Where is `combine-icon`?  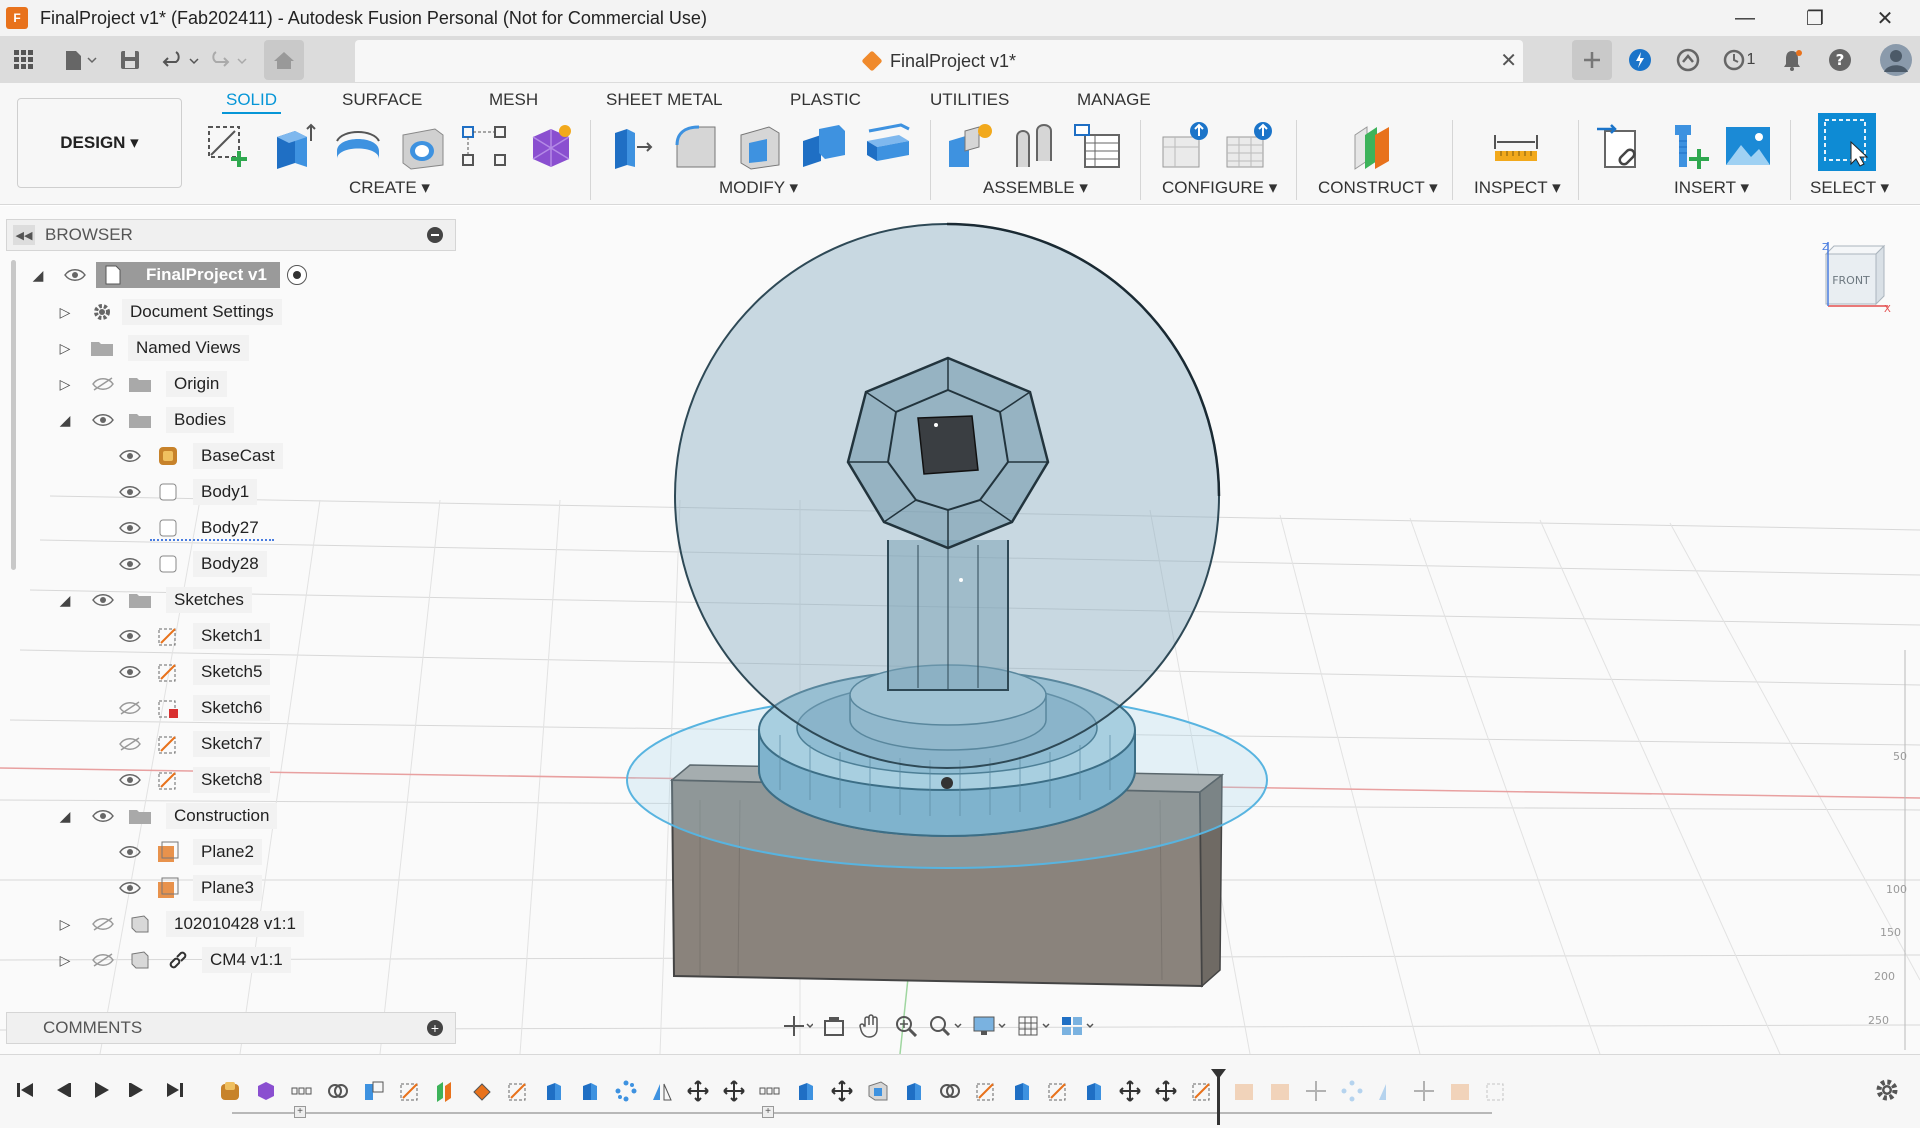
combine-icon is located at coordinates (824, 146).